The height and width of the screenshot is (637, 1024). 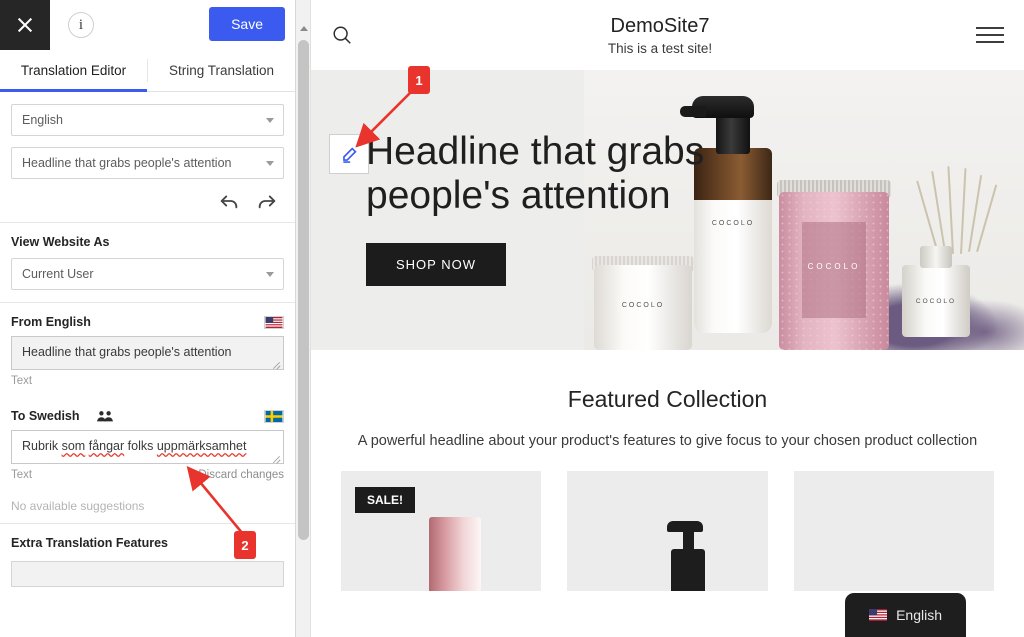 What do you see at coordinates (147, 120) in the screenshot?
I see `language-select: English` at bounding box center [147, 120].